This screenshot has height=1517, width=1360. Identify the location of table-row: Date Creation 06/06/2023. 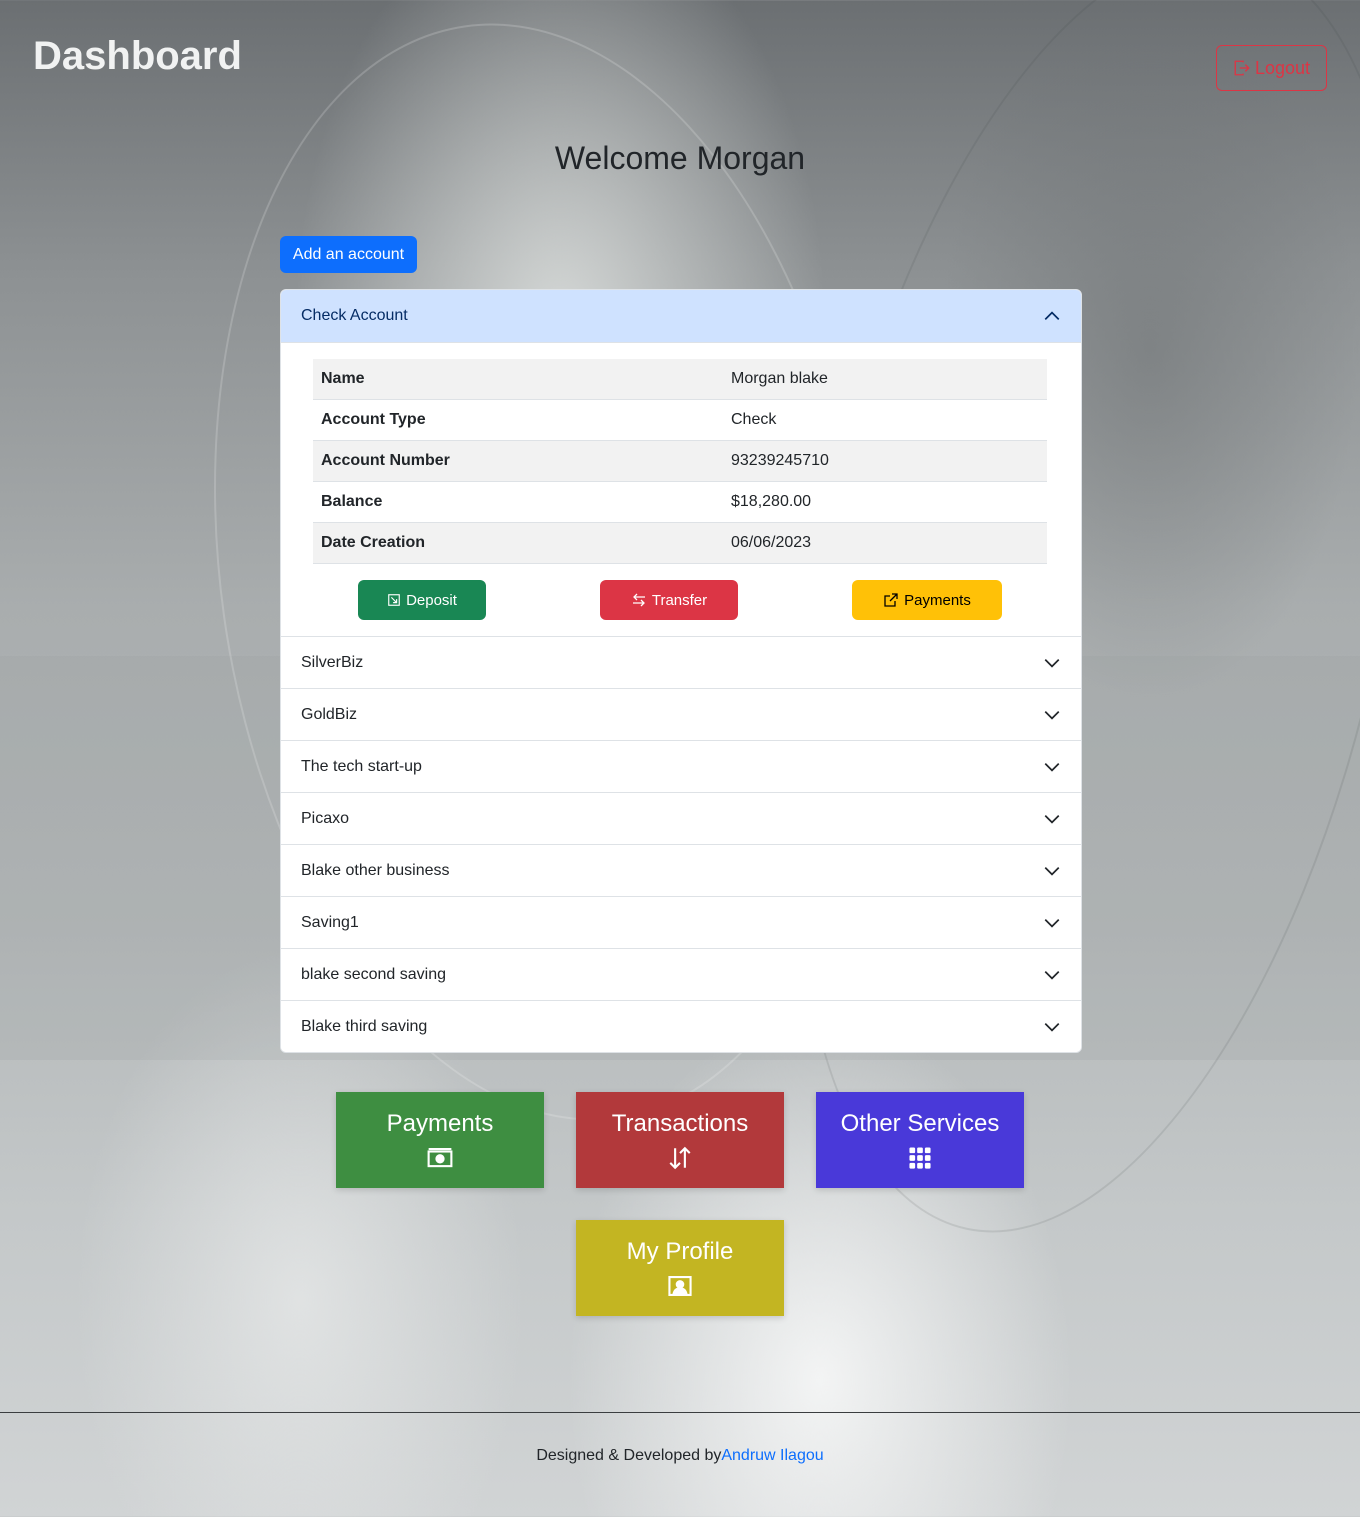
(680, 543).